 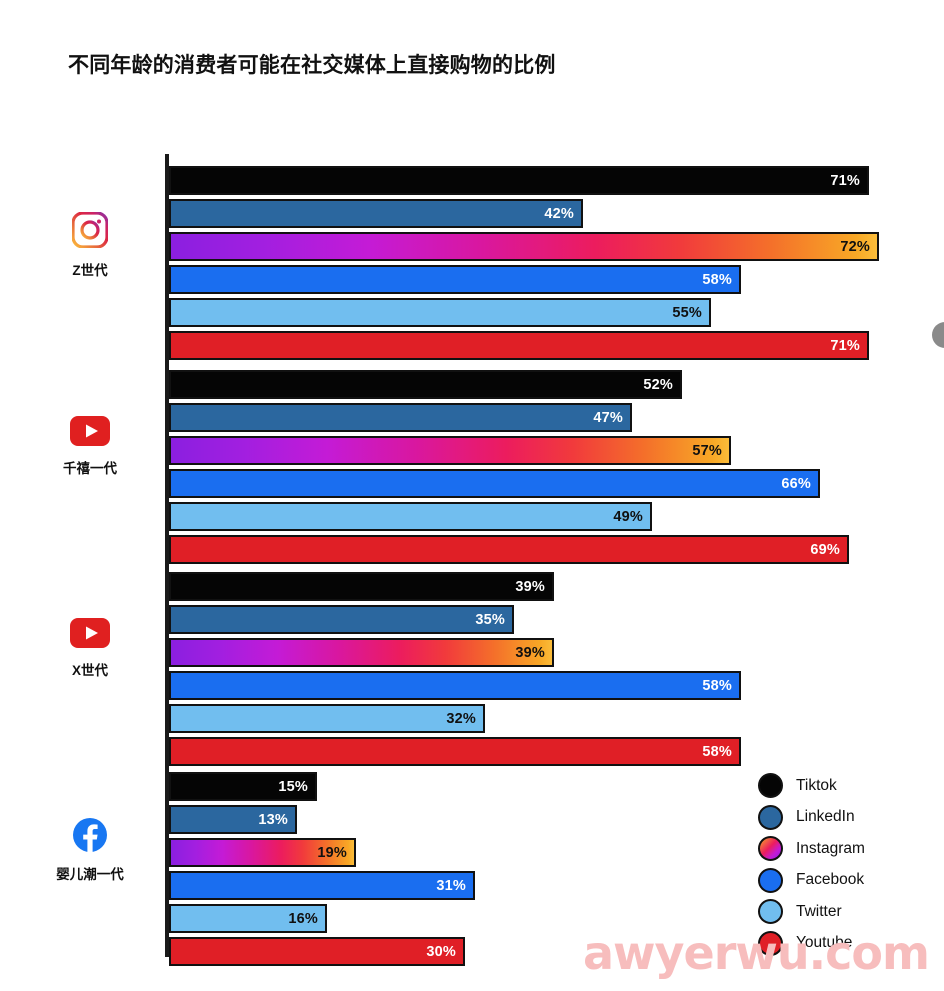 What do you see at coordinates (361, 652) in the screenshot?
I see `bar-instagram-2: 39%` at bounding box center [361, 652].